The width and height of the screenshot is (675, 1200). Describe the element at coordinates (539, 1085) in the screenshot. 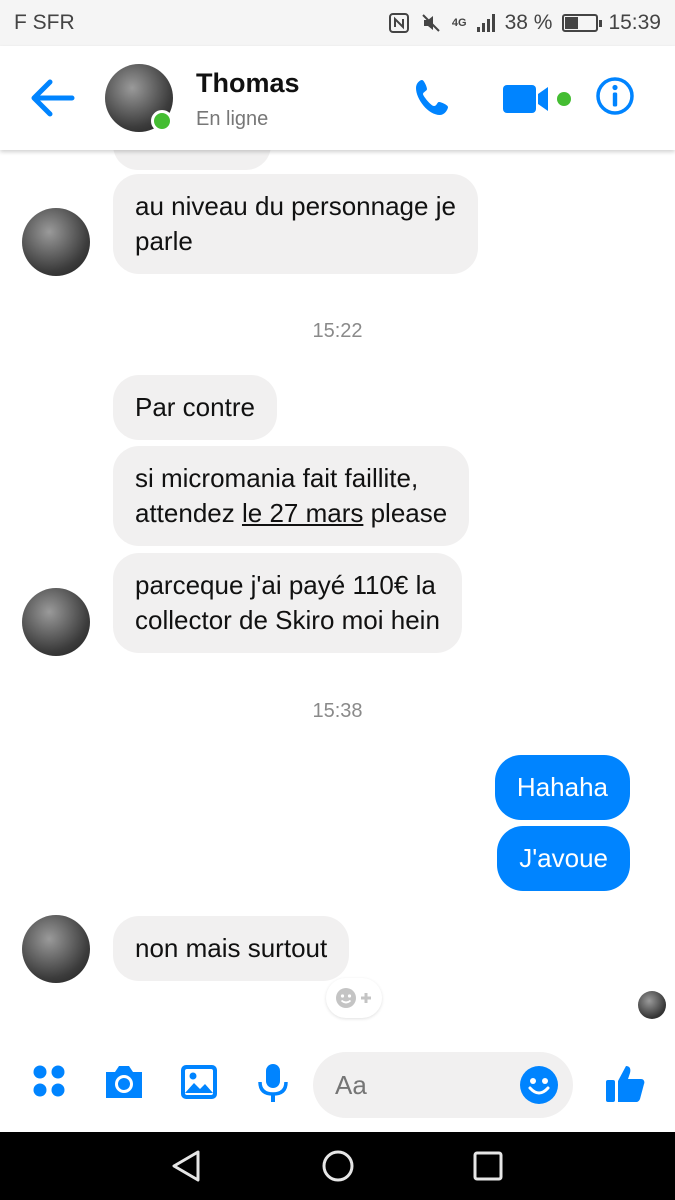

I see `emoji-icon` at that location.